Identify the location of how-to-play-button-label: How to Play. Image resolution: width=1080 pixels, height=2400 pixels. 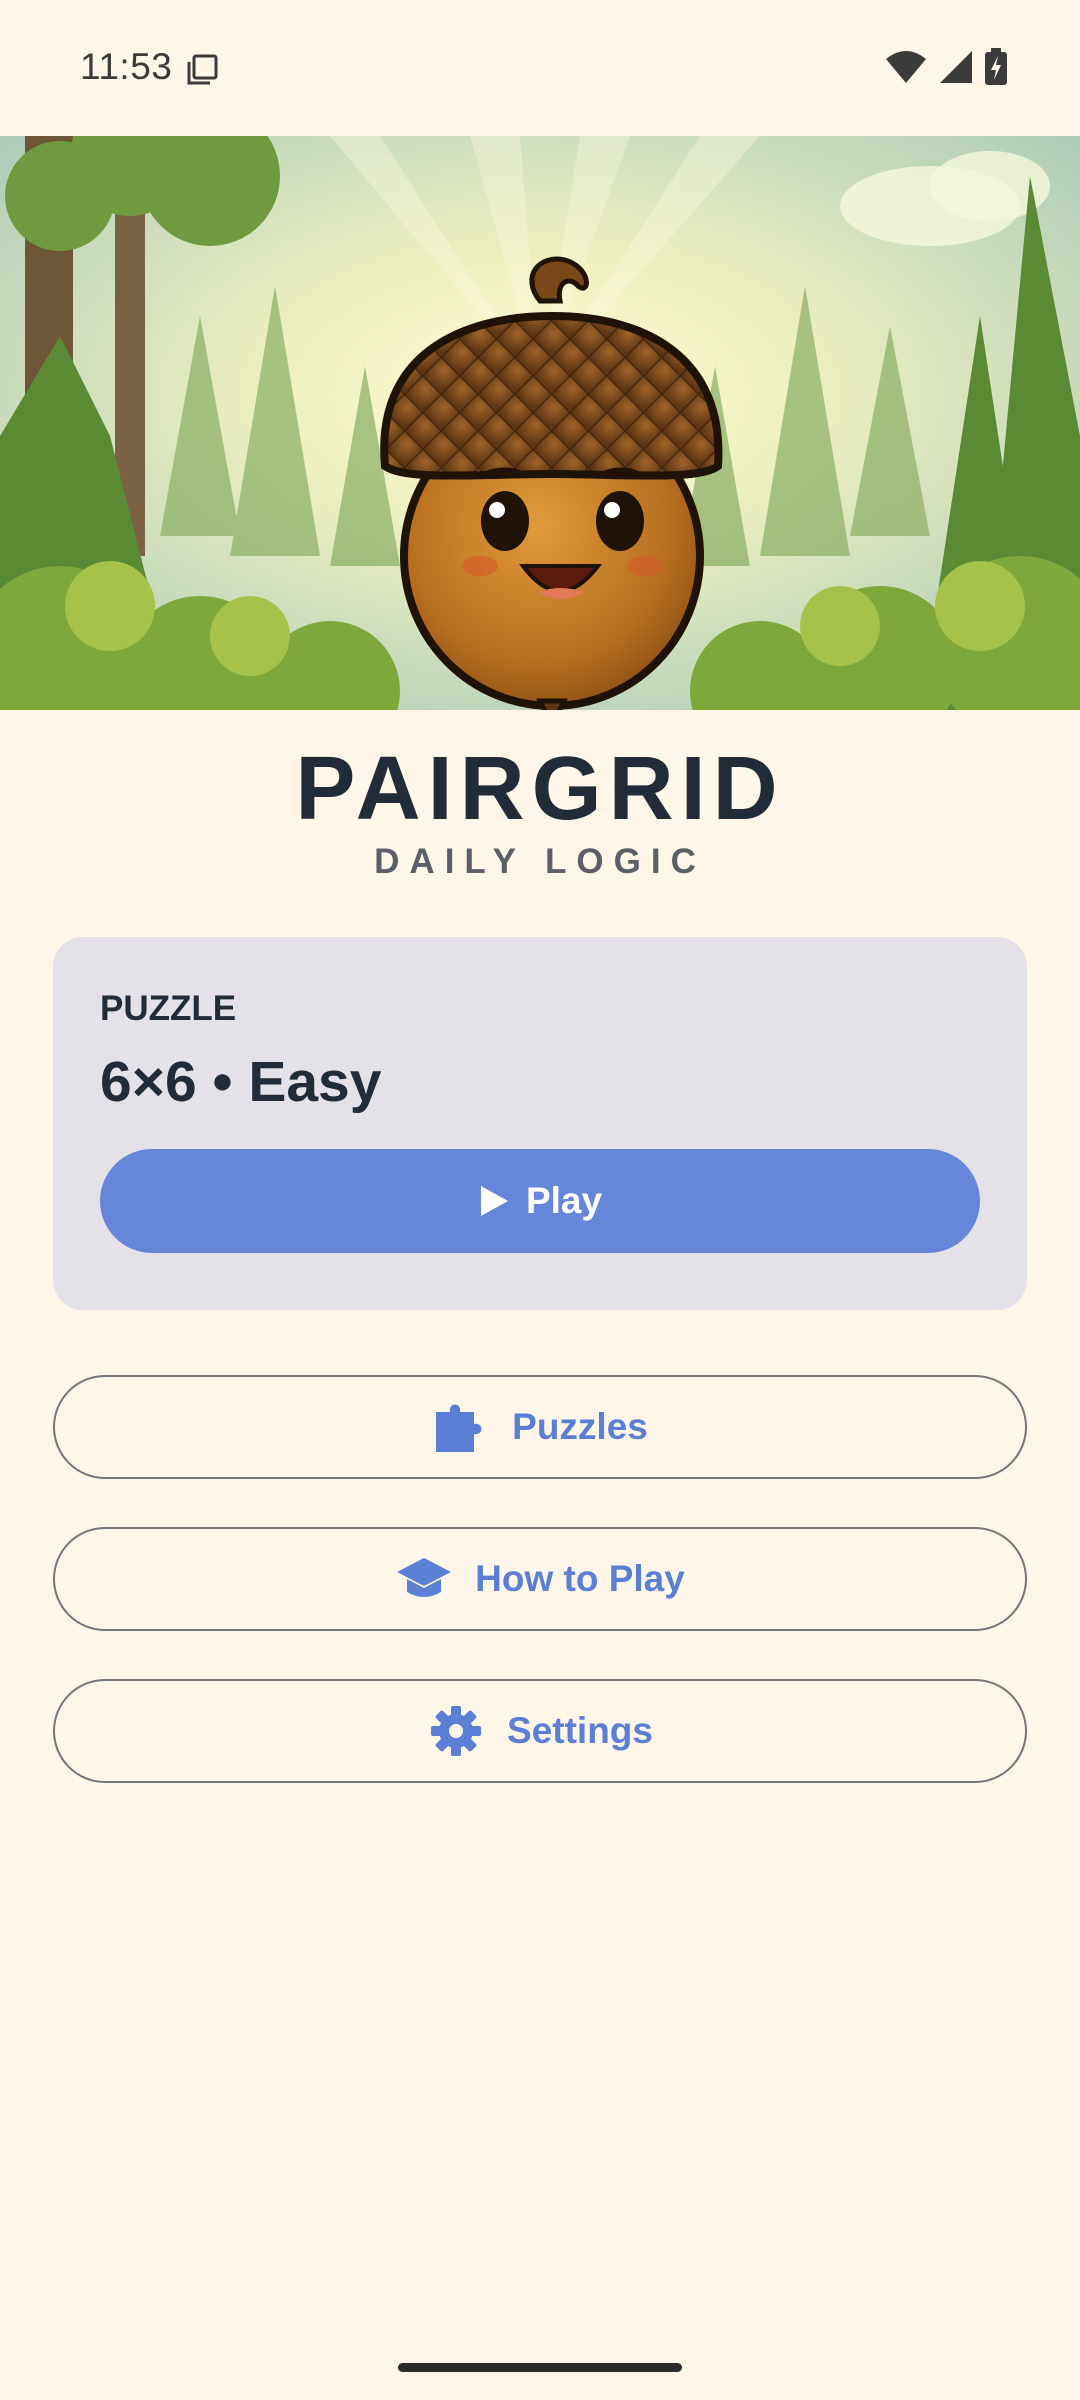
(580, 1578).